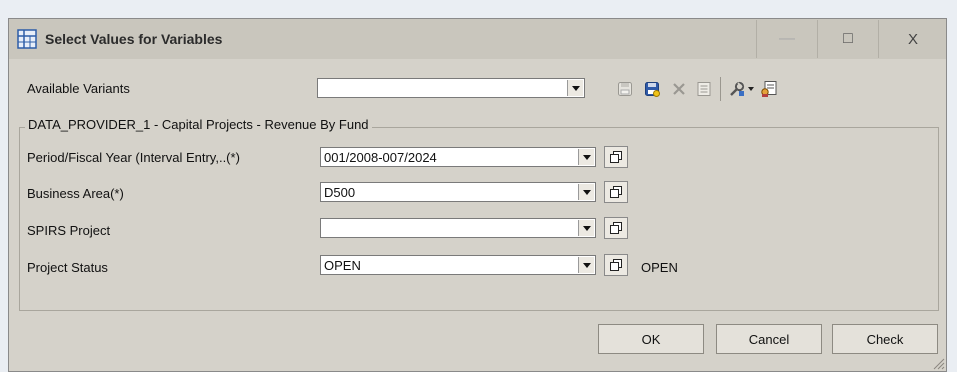  What do you see at coordinates (652, 89) in the screenshot?
I see `save-as-icon` at bounding box center [652, 89].